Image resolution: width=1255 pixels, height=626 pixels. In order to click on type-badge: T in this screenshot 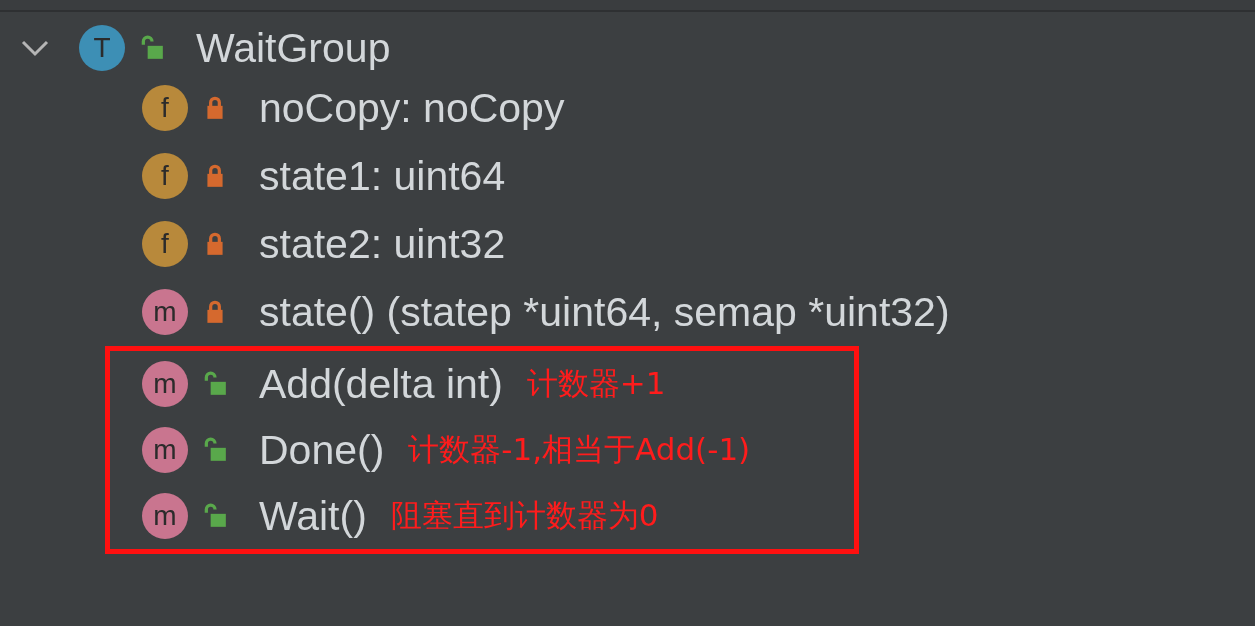, I will do `click(102, 48)`.